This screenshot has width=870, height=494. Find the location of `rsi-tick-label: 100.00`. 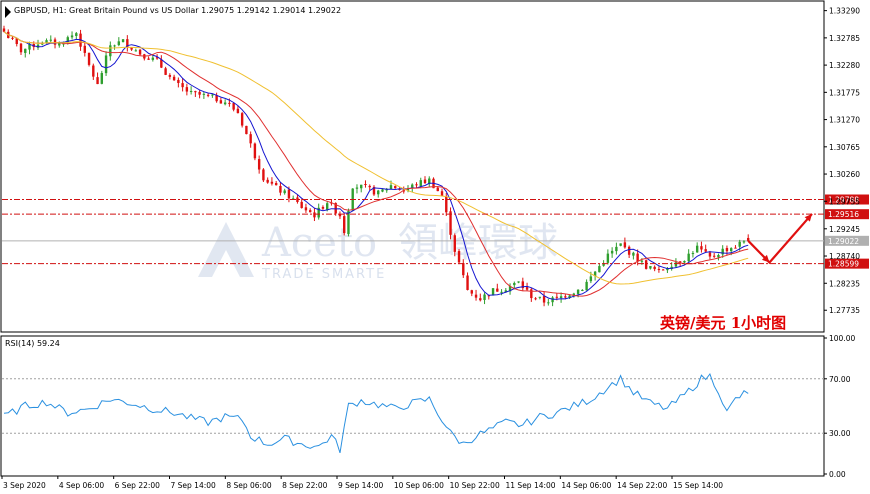

rsi-tick-label: 100.00 is located at coordinates (842, 338).